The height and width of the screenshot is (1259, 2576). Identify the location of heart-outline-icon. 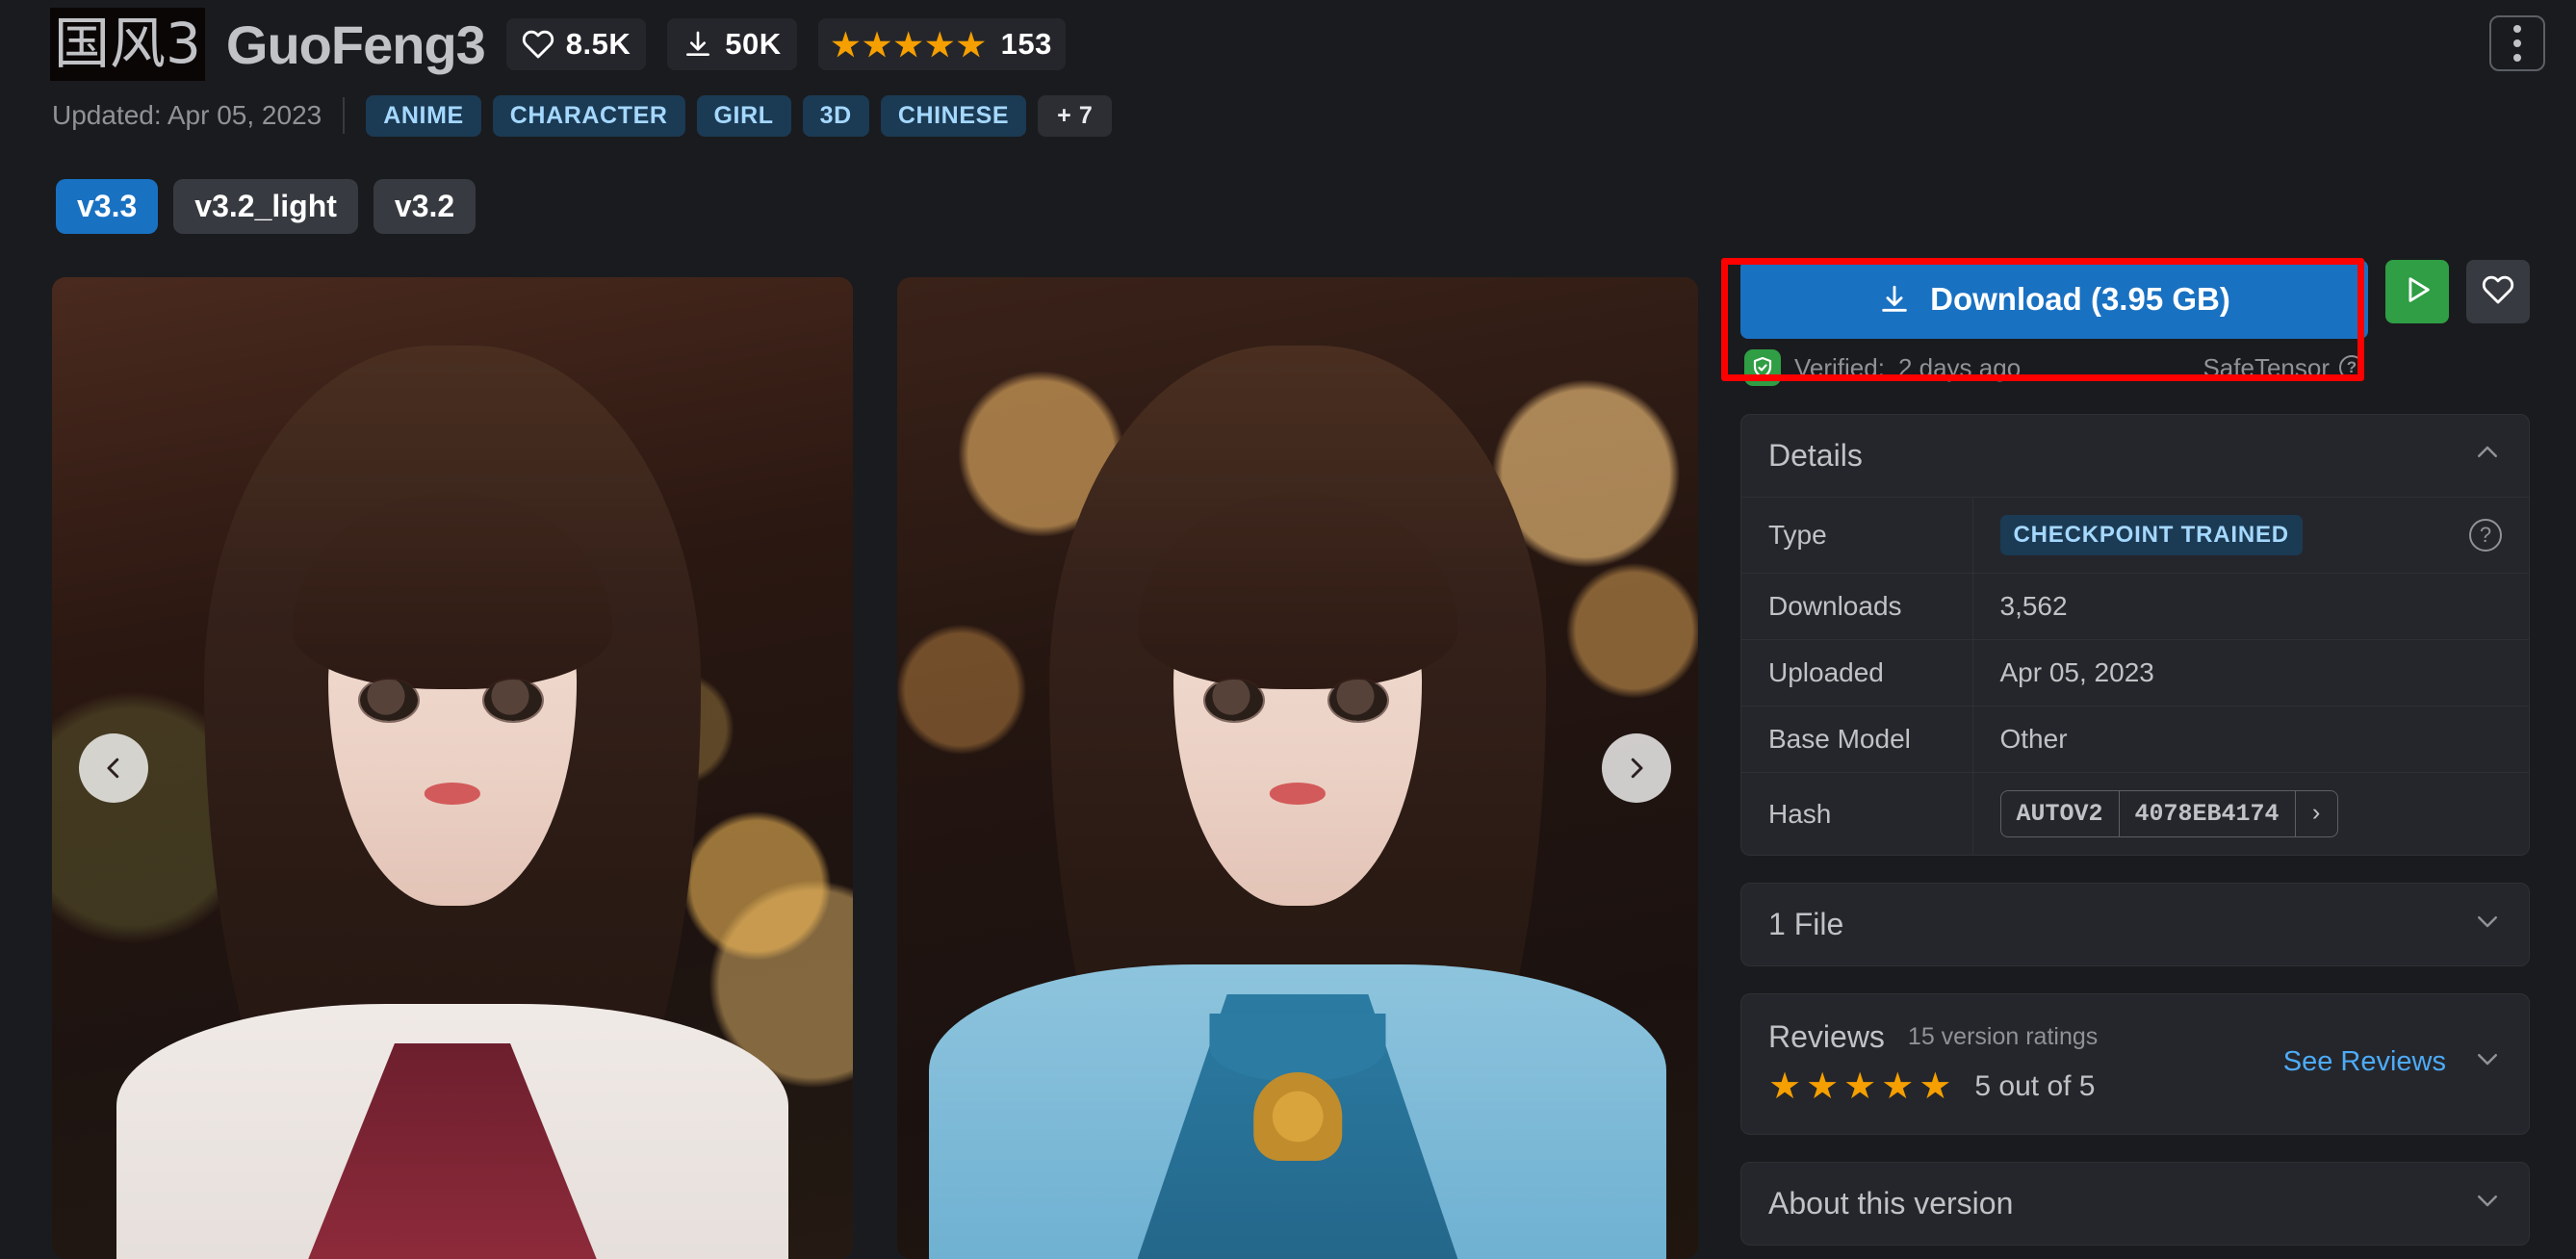
(2498, 292).